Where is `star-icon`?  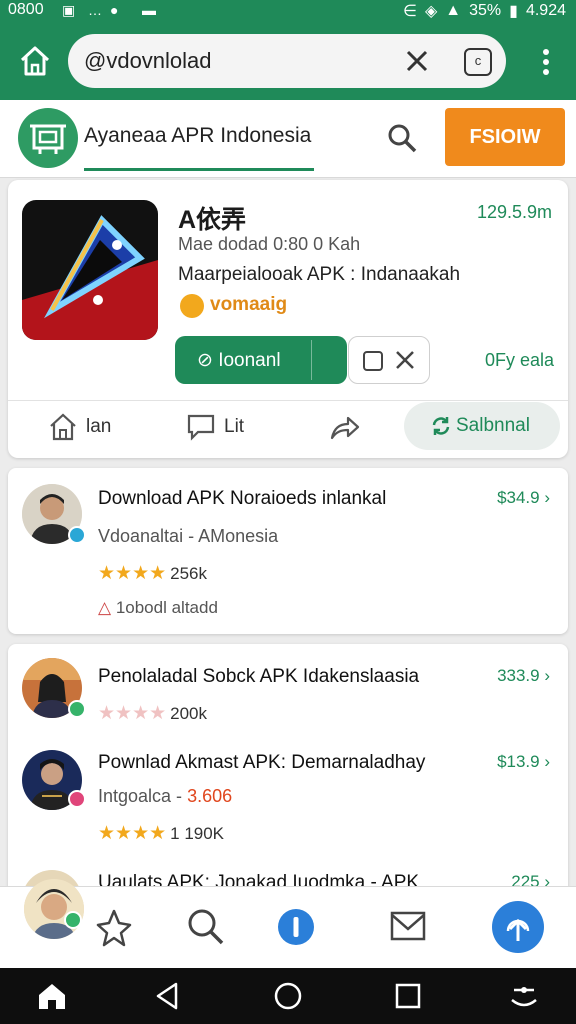 star-icon is located at coordinates (114, 927).